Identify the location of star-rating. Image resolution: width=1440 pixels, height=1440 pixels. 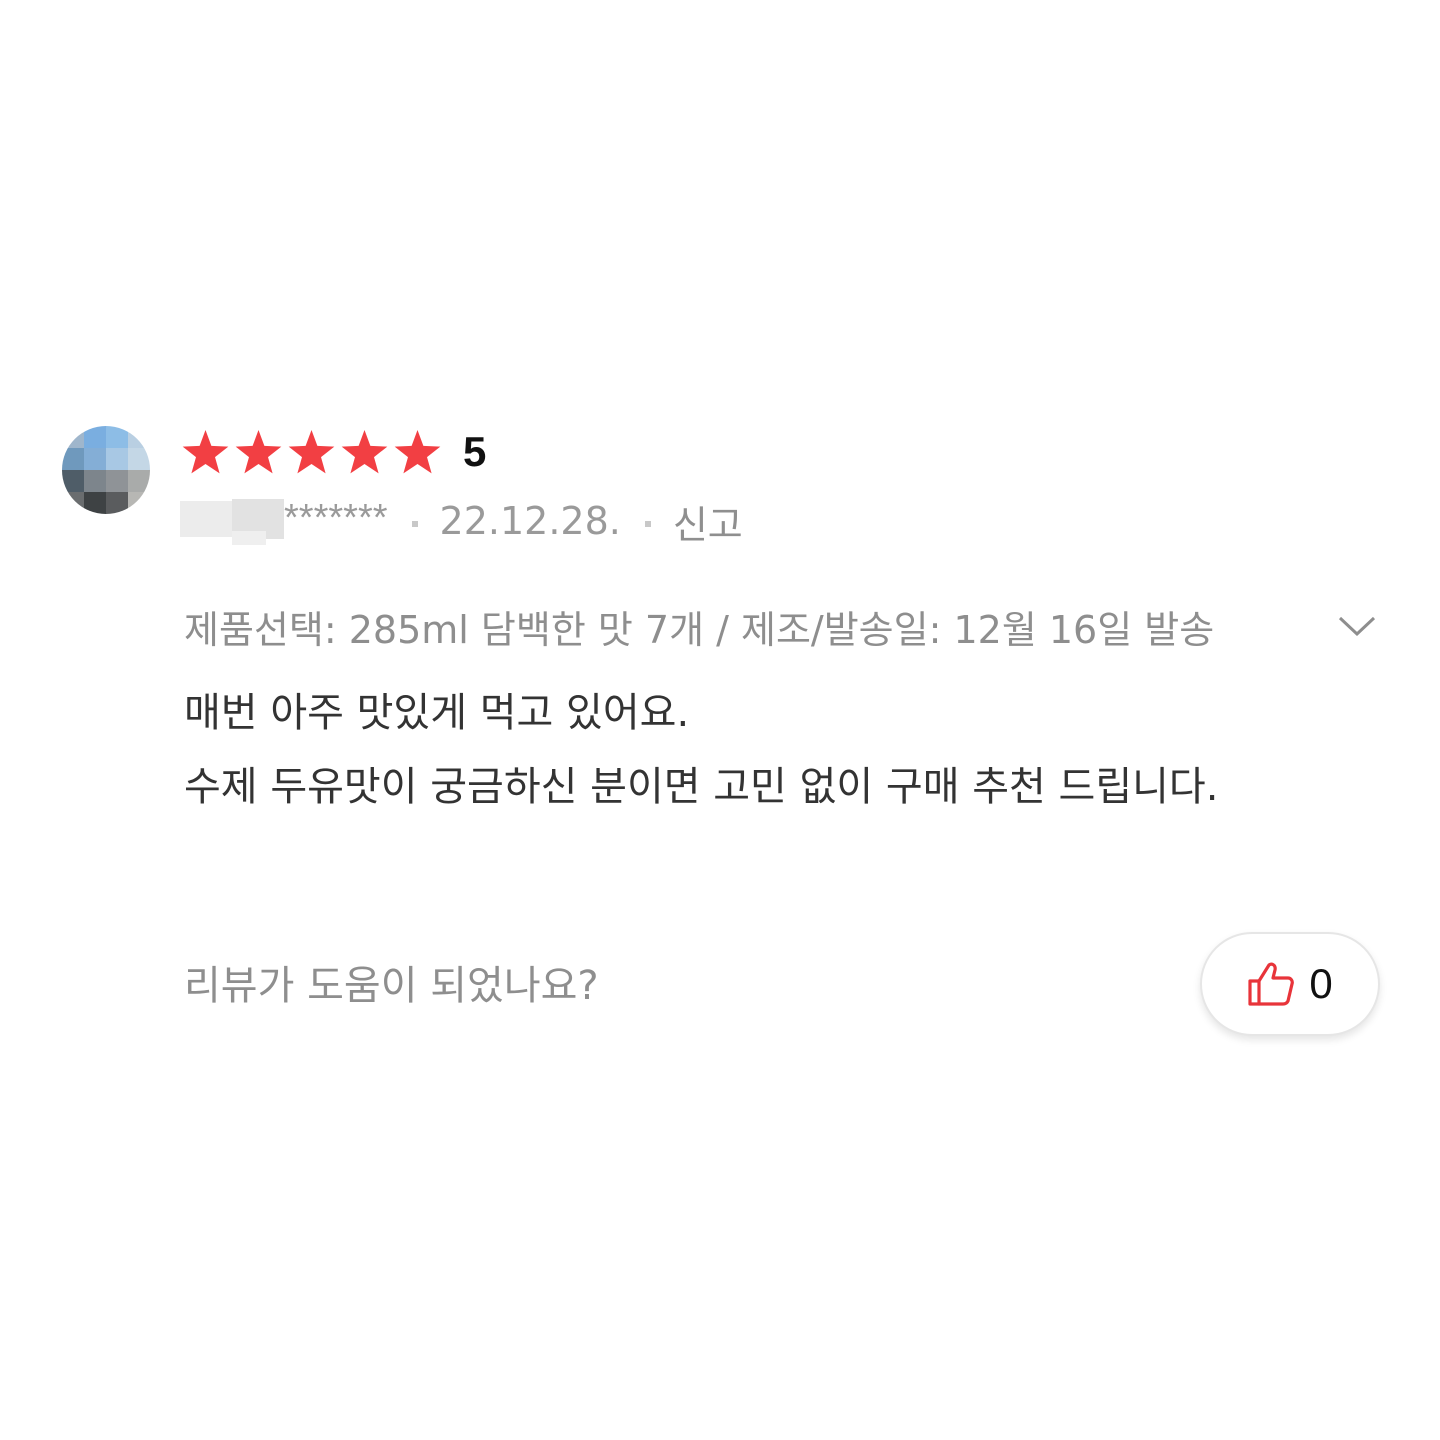
(311, 452).